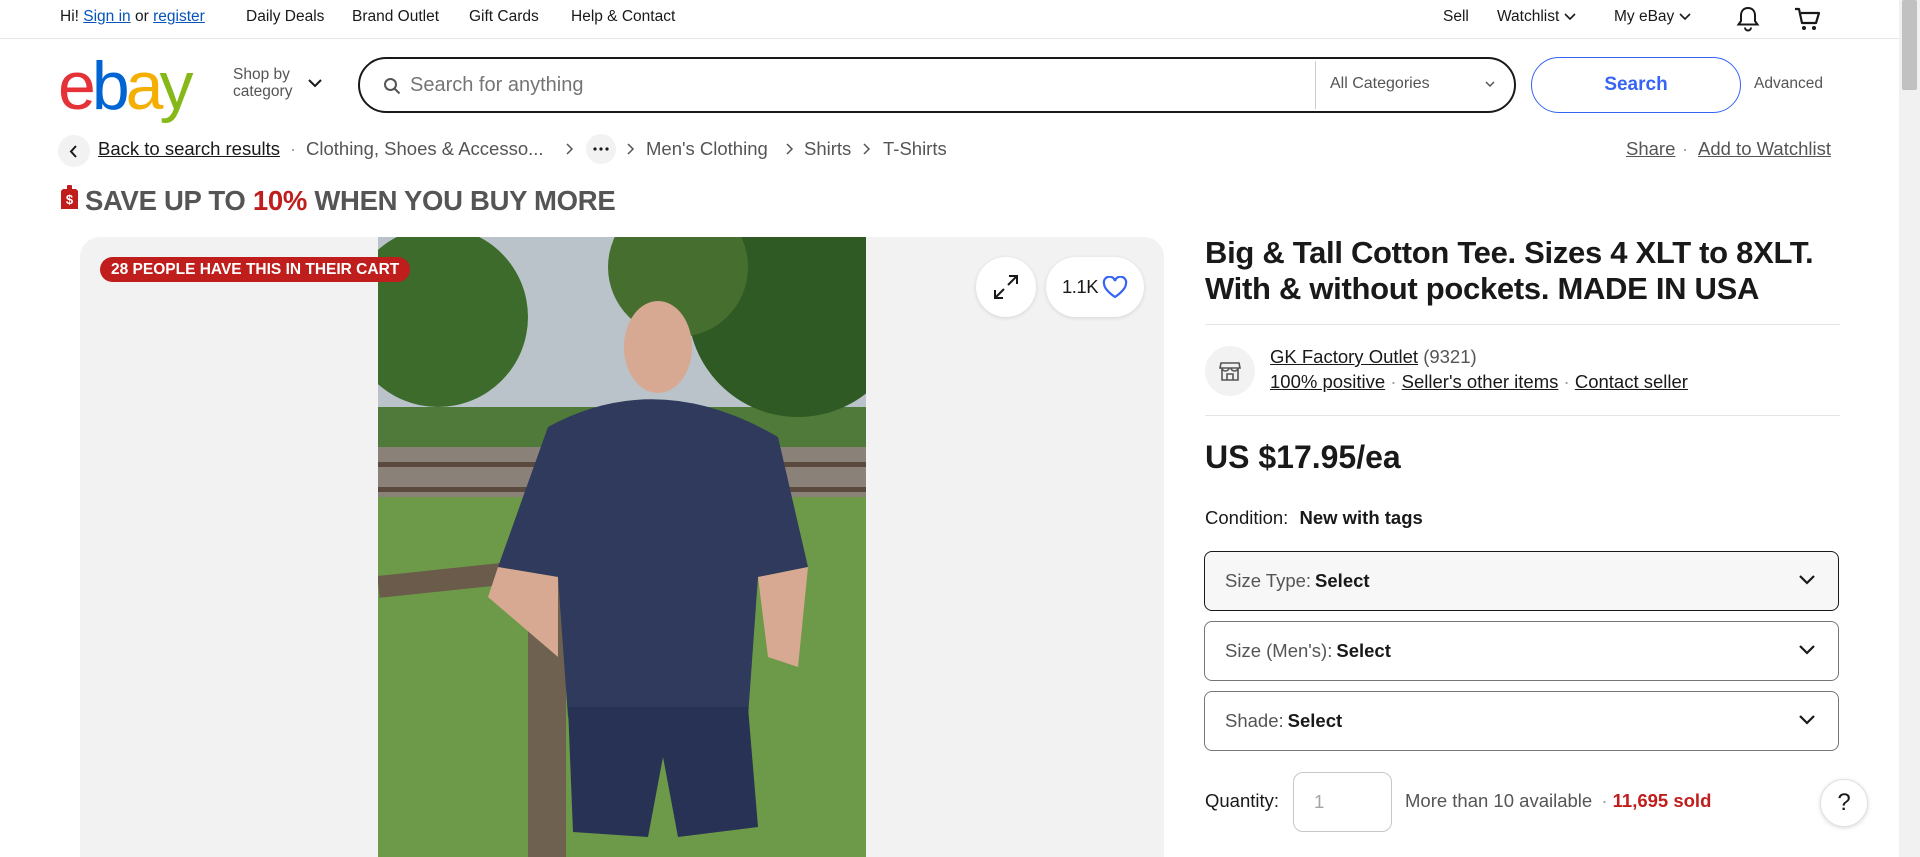 This screenshot has width=1920, height=857. Describe the element at coordinates (1521, 721) in the screenshot. I see `shade-select: Shade: Select` at that location.